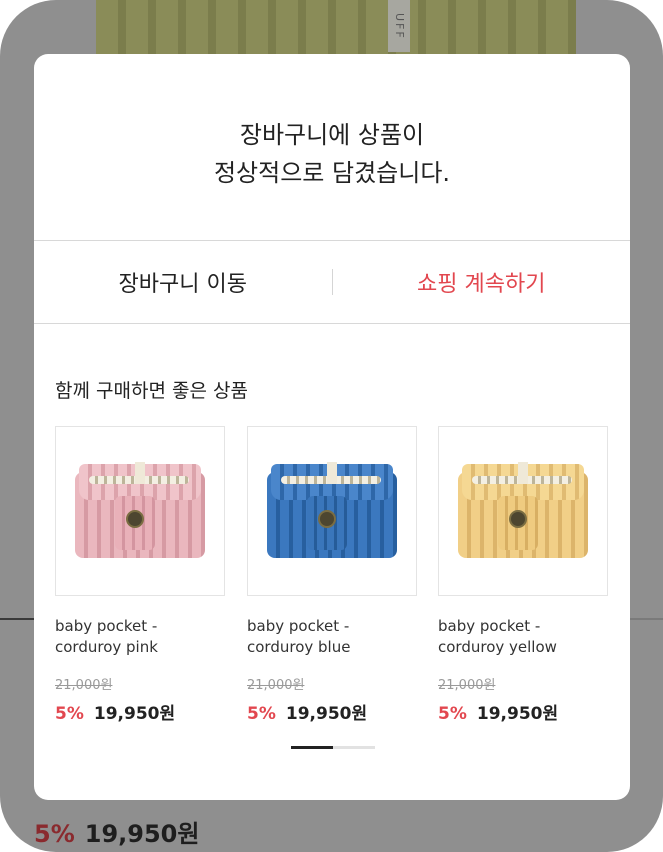  I want to click on background-product-tag: UFF, so click(399, 26).